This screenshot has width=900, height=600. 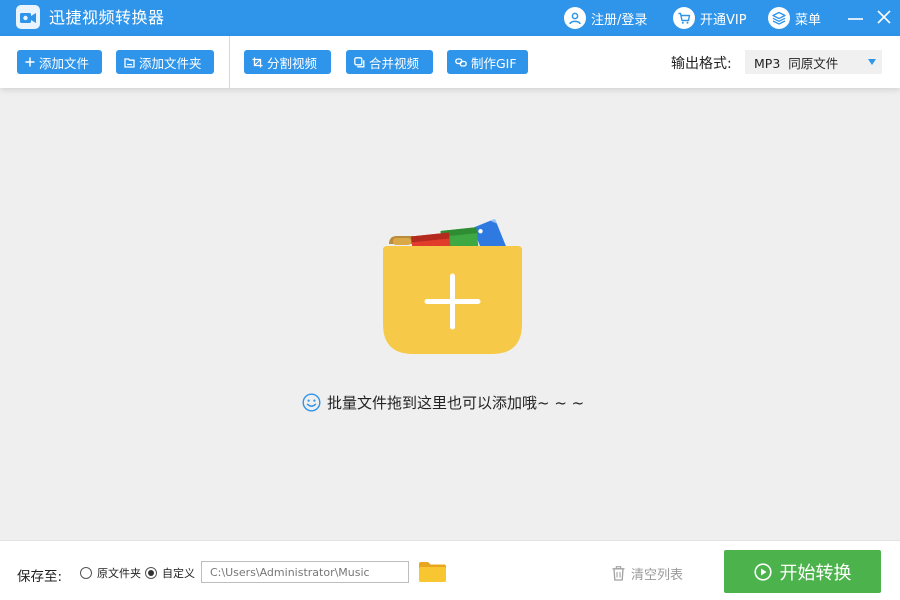 What do you see at coordinates (40, 577) in the screenshot?
I see `save-to-label: 保存至:` at bounding box center [40, 577].